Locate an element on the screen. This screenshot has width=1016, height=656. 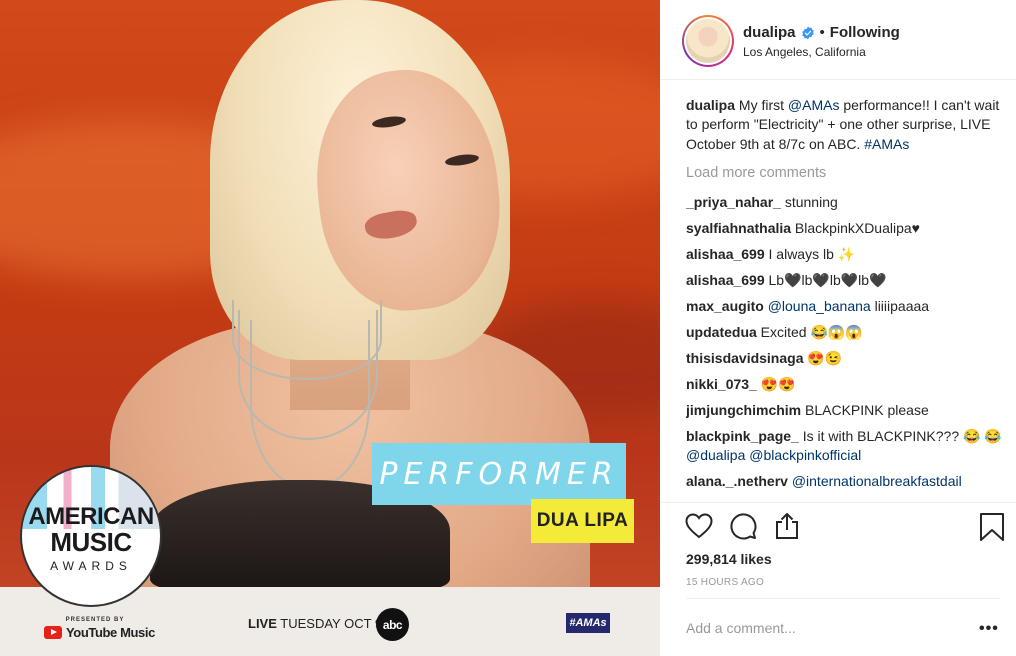
comment-button is located at coordinates (743, 526).